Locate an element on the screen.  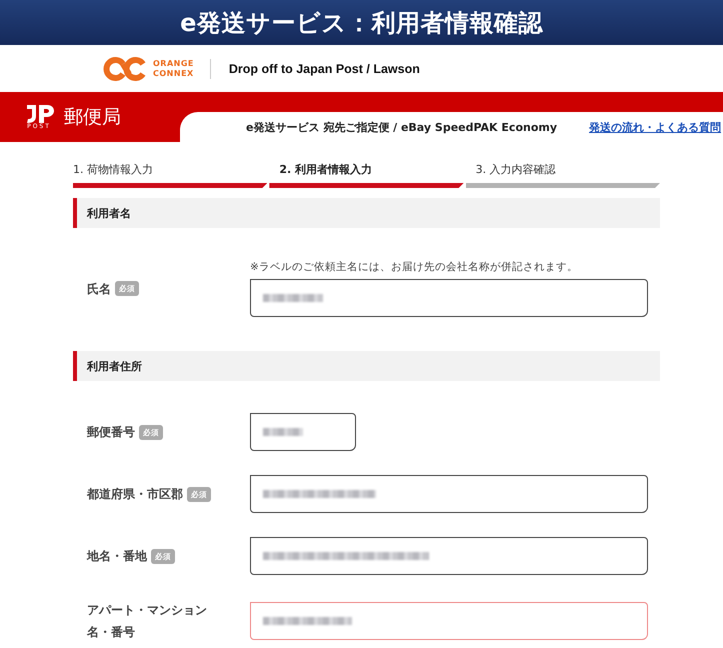
step-label: 1. 荷物情報入力 is located at coordinates (113, 169).